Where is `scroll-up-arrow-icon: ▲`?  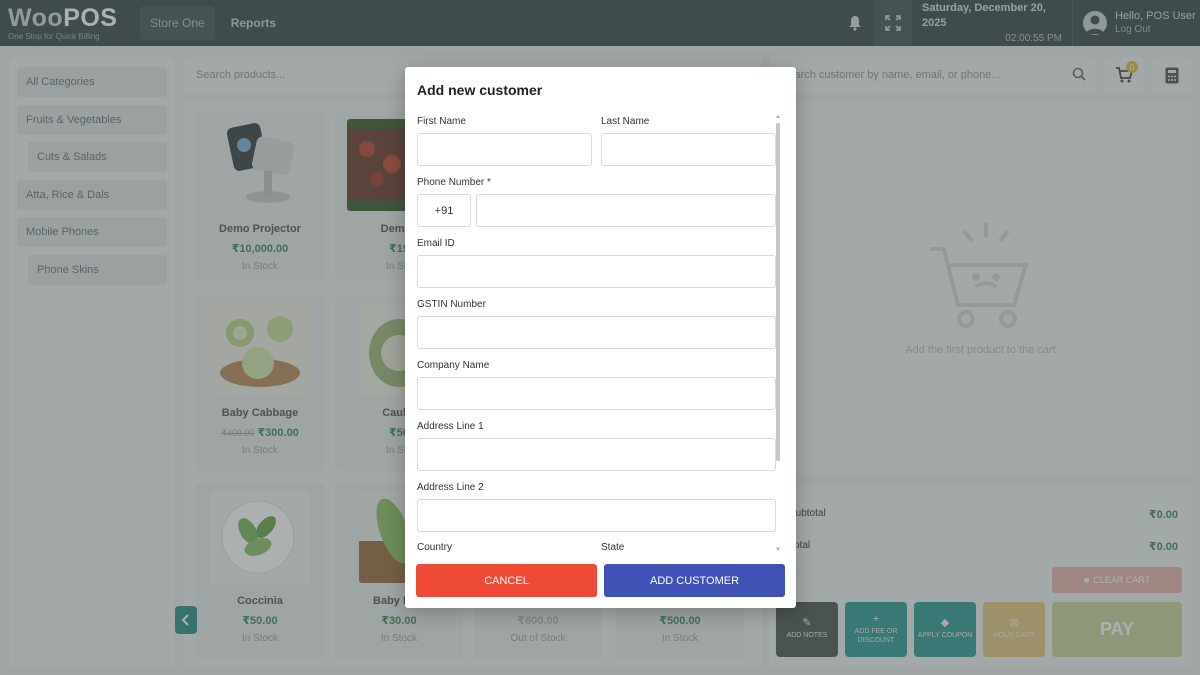 scroll-up-arrow-icon: ▲ is located at coordinates (778, 117).